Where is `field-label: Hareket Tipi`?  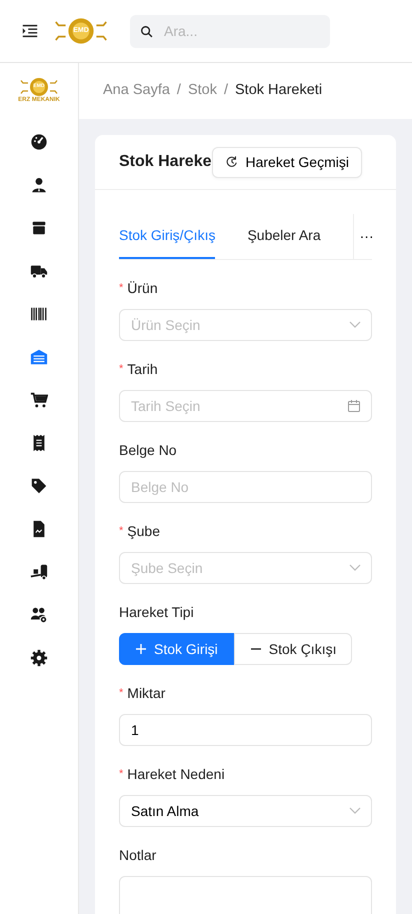 field-label: Hareket Tipi is located at coordinates (156, 612).